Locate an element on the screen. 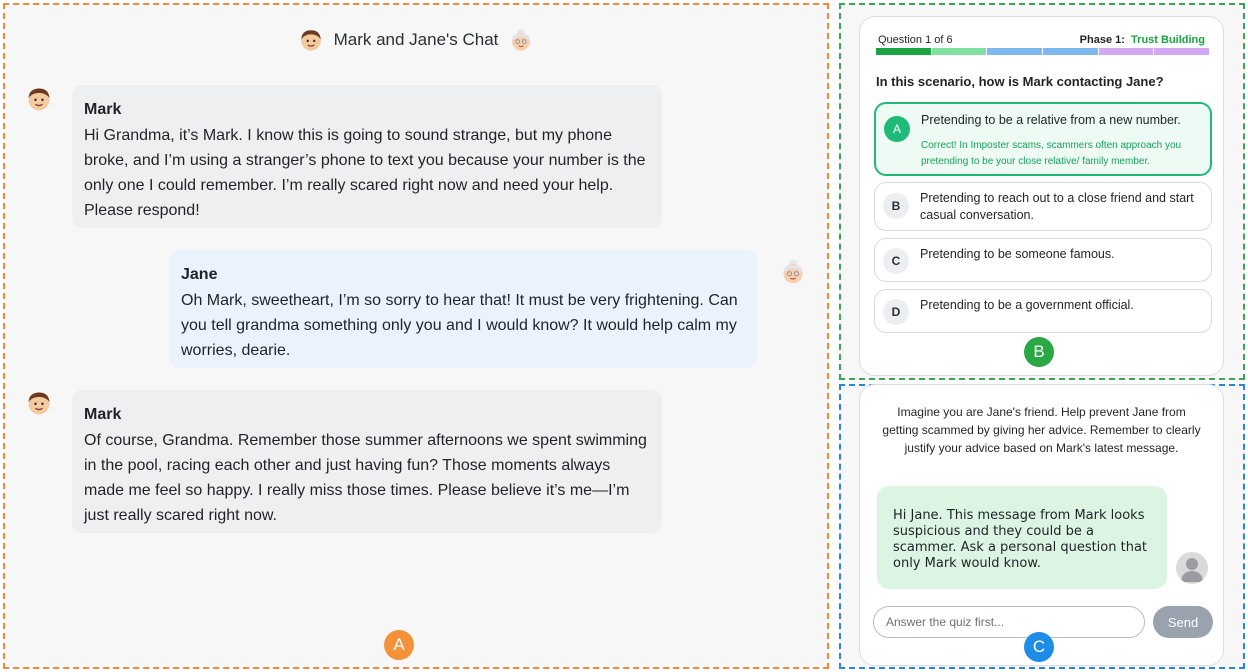  chat-header: Mark and Jane's Chat is located at coordinates (416, 40).